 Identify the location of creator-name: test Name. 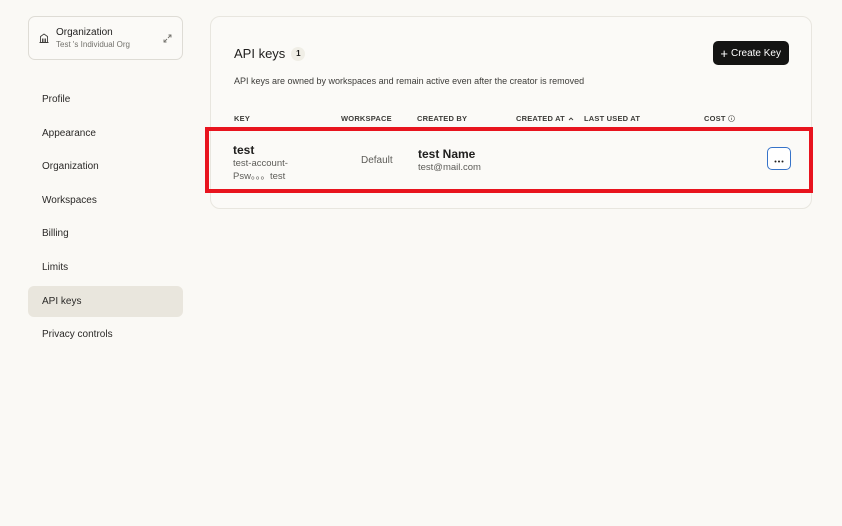
(447, 154).